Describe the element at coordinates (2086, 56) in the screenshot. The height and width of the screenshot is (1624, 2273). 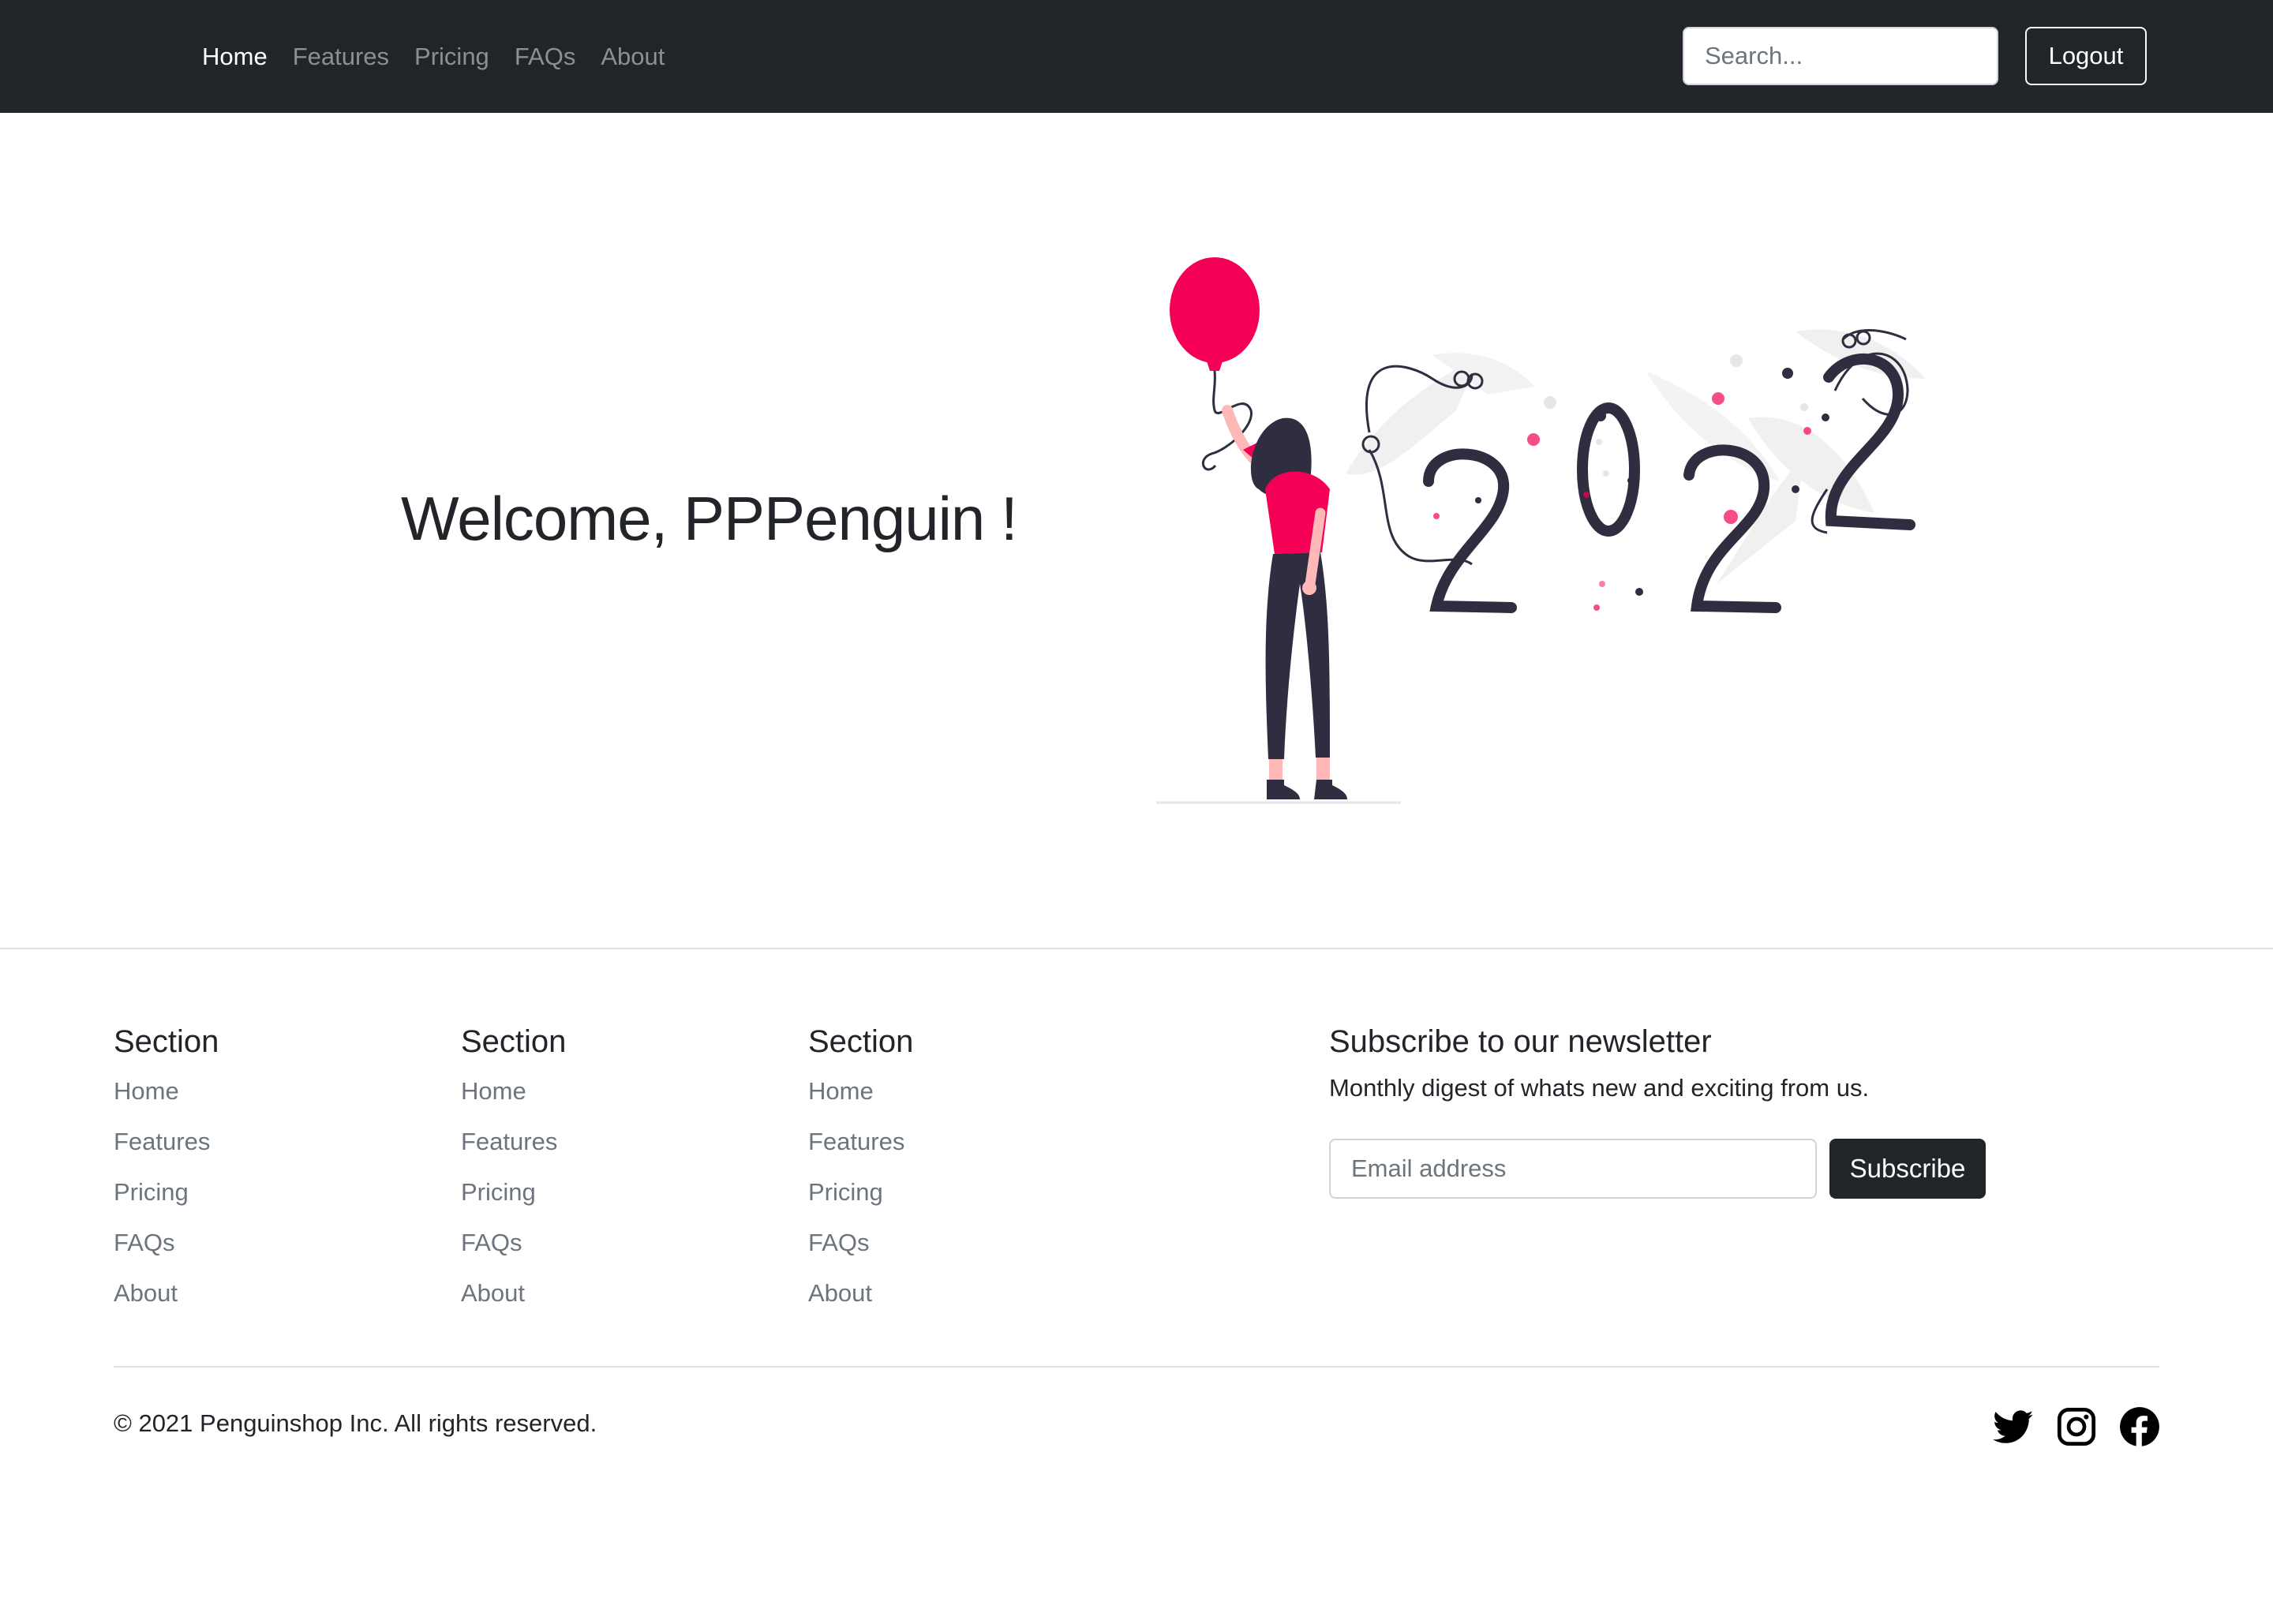
I see `logout-button: Logout` at that location.